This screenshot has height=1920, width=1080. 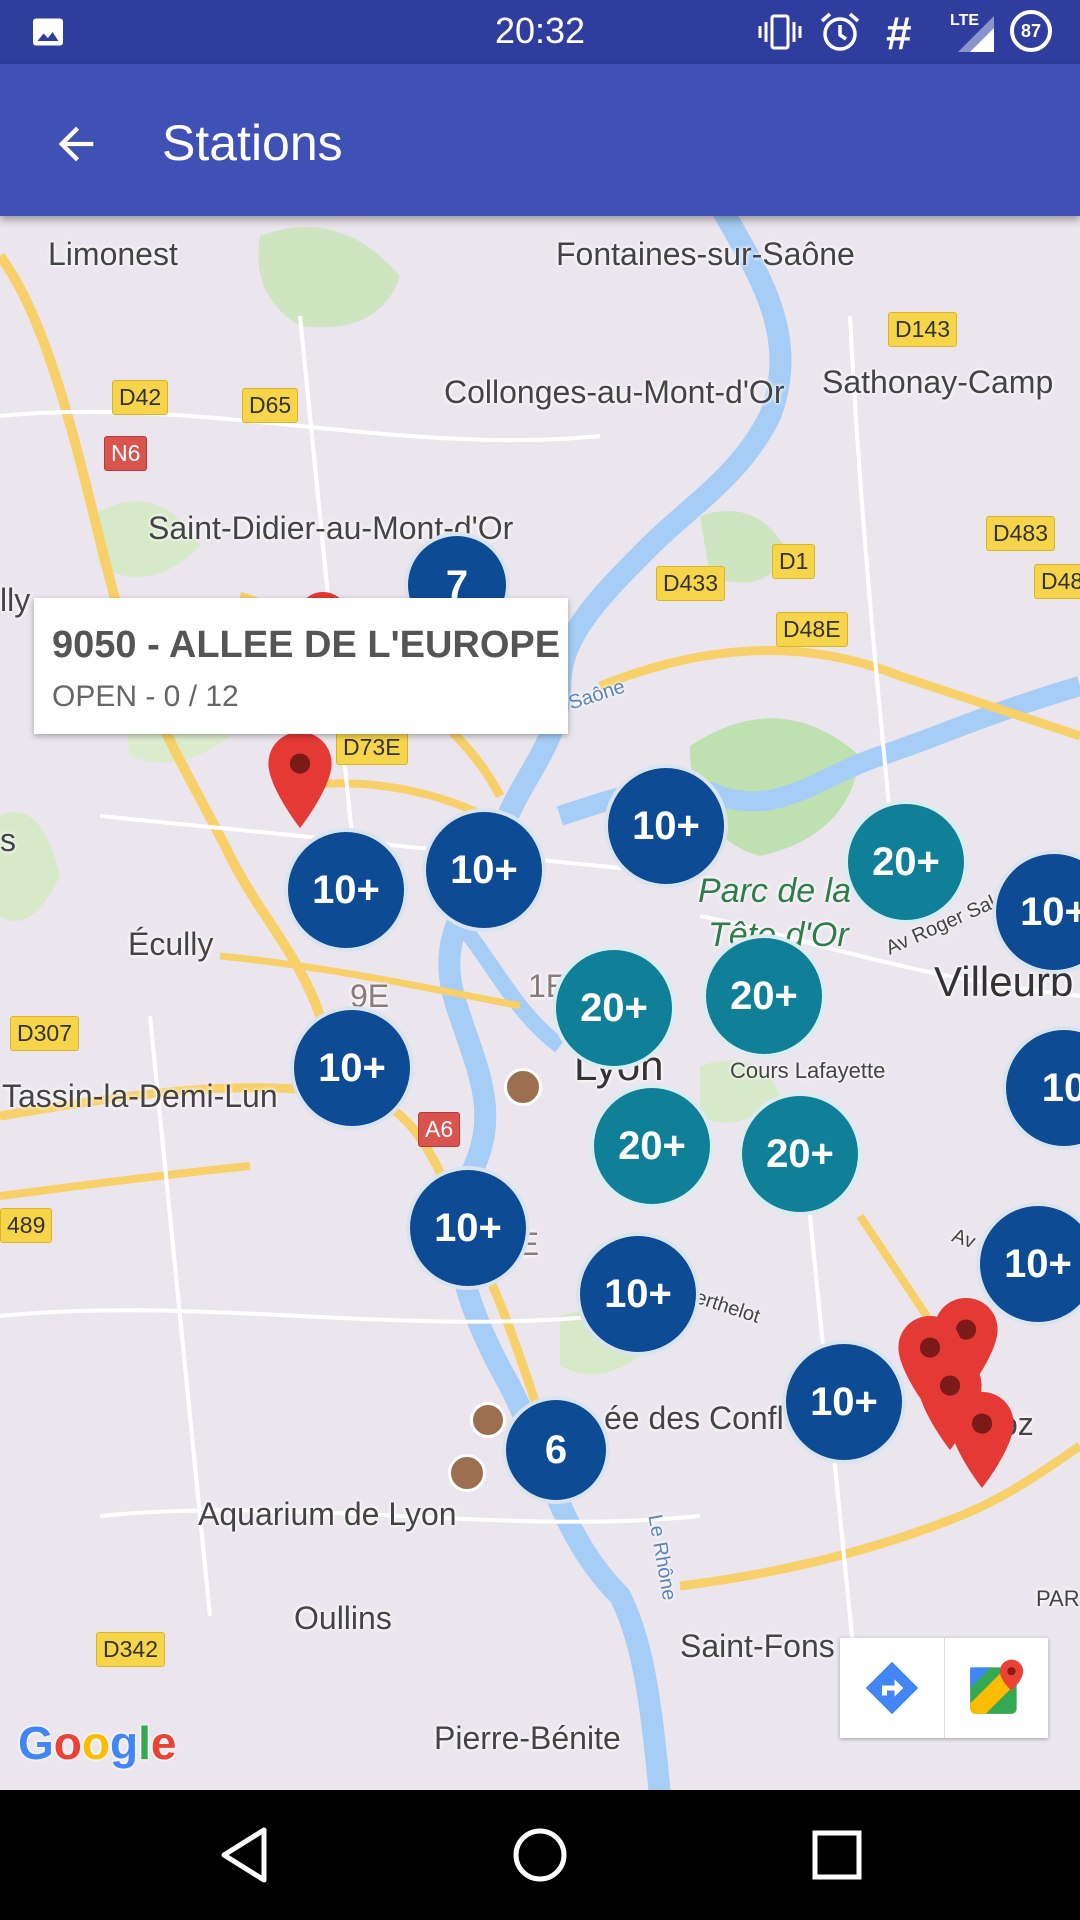 What do you see at coordinates (97, 1743) in the screenshot?
I see `google-logo: Google` at bounding box center [97, 1743].